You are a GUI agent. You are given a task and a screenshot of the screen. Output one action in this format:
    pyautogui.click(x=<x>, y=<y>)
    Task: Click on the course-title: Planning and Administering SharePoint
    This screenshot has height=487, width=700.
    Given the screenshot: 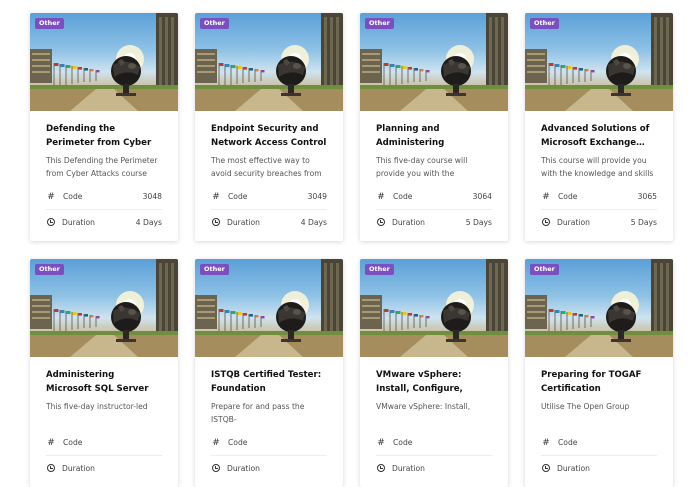 What is the action you would take?
    pyautogui.click(x=434, y=136)
    